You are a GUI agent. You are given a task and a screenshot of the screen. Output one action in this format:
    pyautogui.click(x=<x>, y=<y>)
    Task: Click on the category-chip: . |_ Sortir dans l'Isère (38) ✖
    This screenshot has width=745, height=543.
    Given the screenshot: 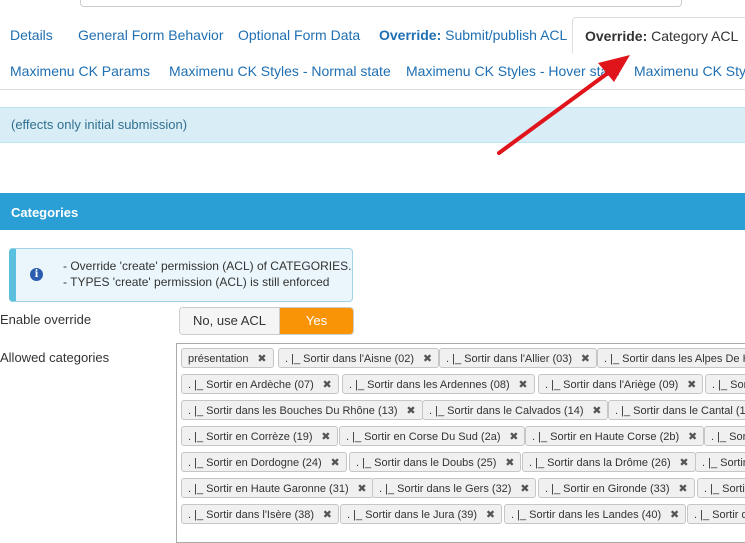 What is the action you would take?
    pyautogui.click(x=260, y=514)
    